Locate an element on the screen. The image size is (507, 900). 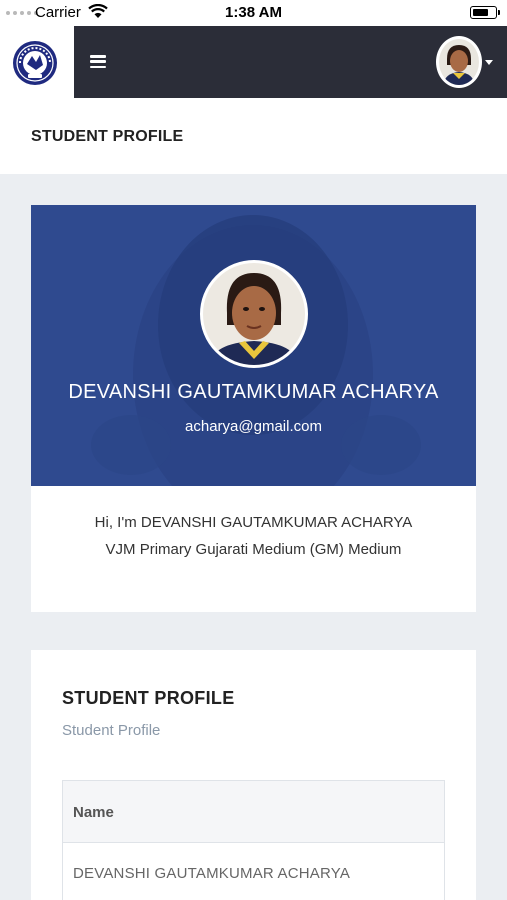
student-email: acharya@gmail.com is located at coordinates (253, 426).